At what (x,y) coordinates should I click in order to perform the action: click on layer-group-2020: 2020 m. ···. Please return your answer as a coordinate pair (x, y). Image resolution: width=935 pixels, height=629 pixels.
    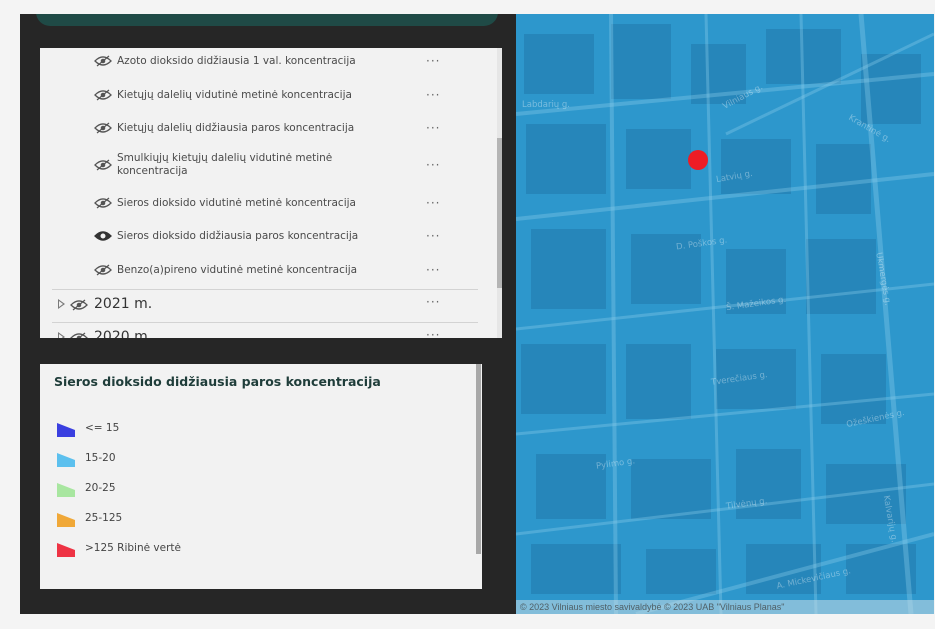
    Looking at the image, I should click on (265, 330).